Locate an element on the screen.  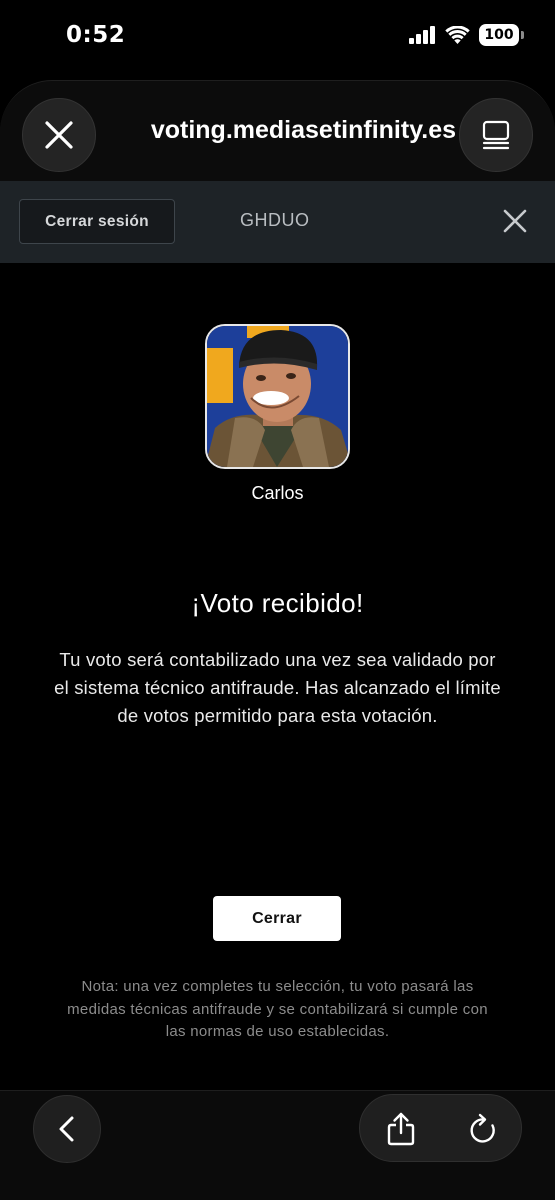
battery-icon: 100 is located at coordinates (501, 35).